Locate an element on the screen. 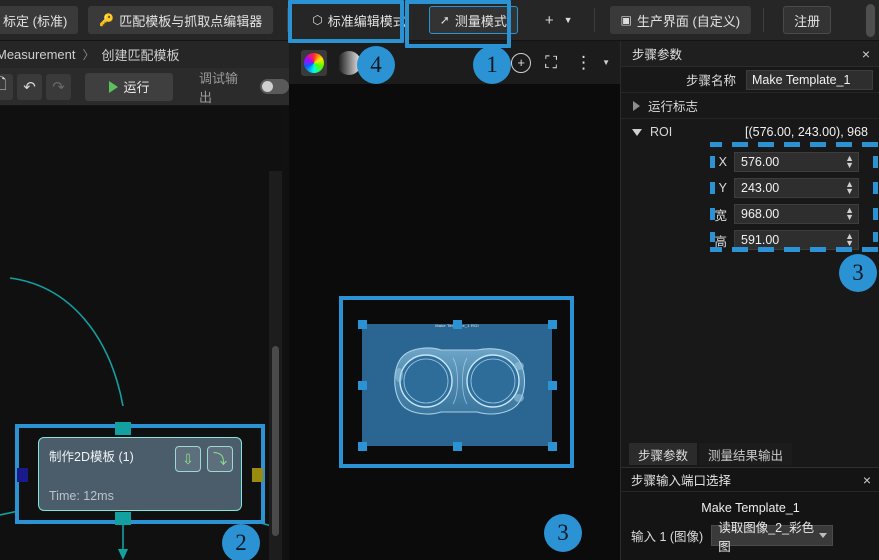 The image size is (879, 560). row-roi: ROI [(576.00, 243.00), 968 is located at coordinates (750, 132).